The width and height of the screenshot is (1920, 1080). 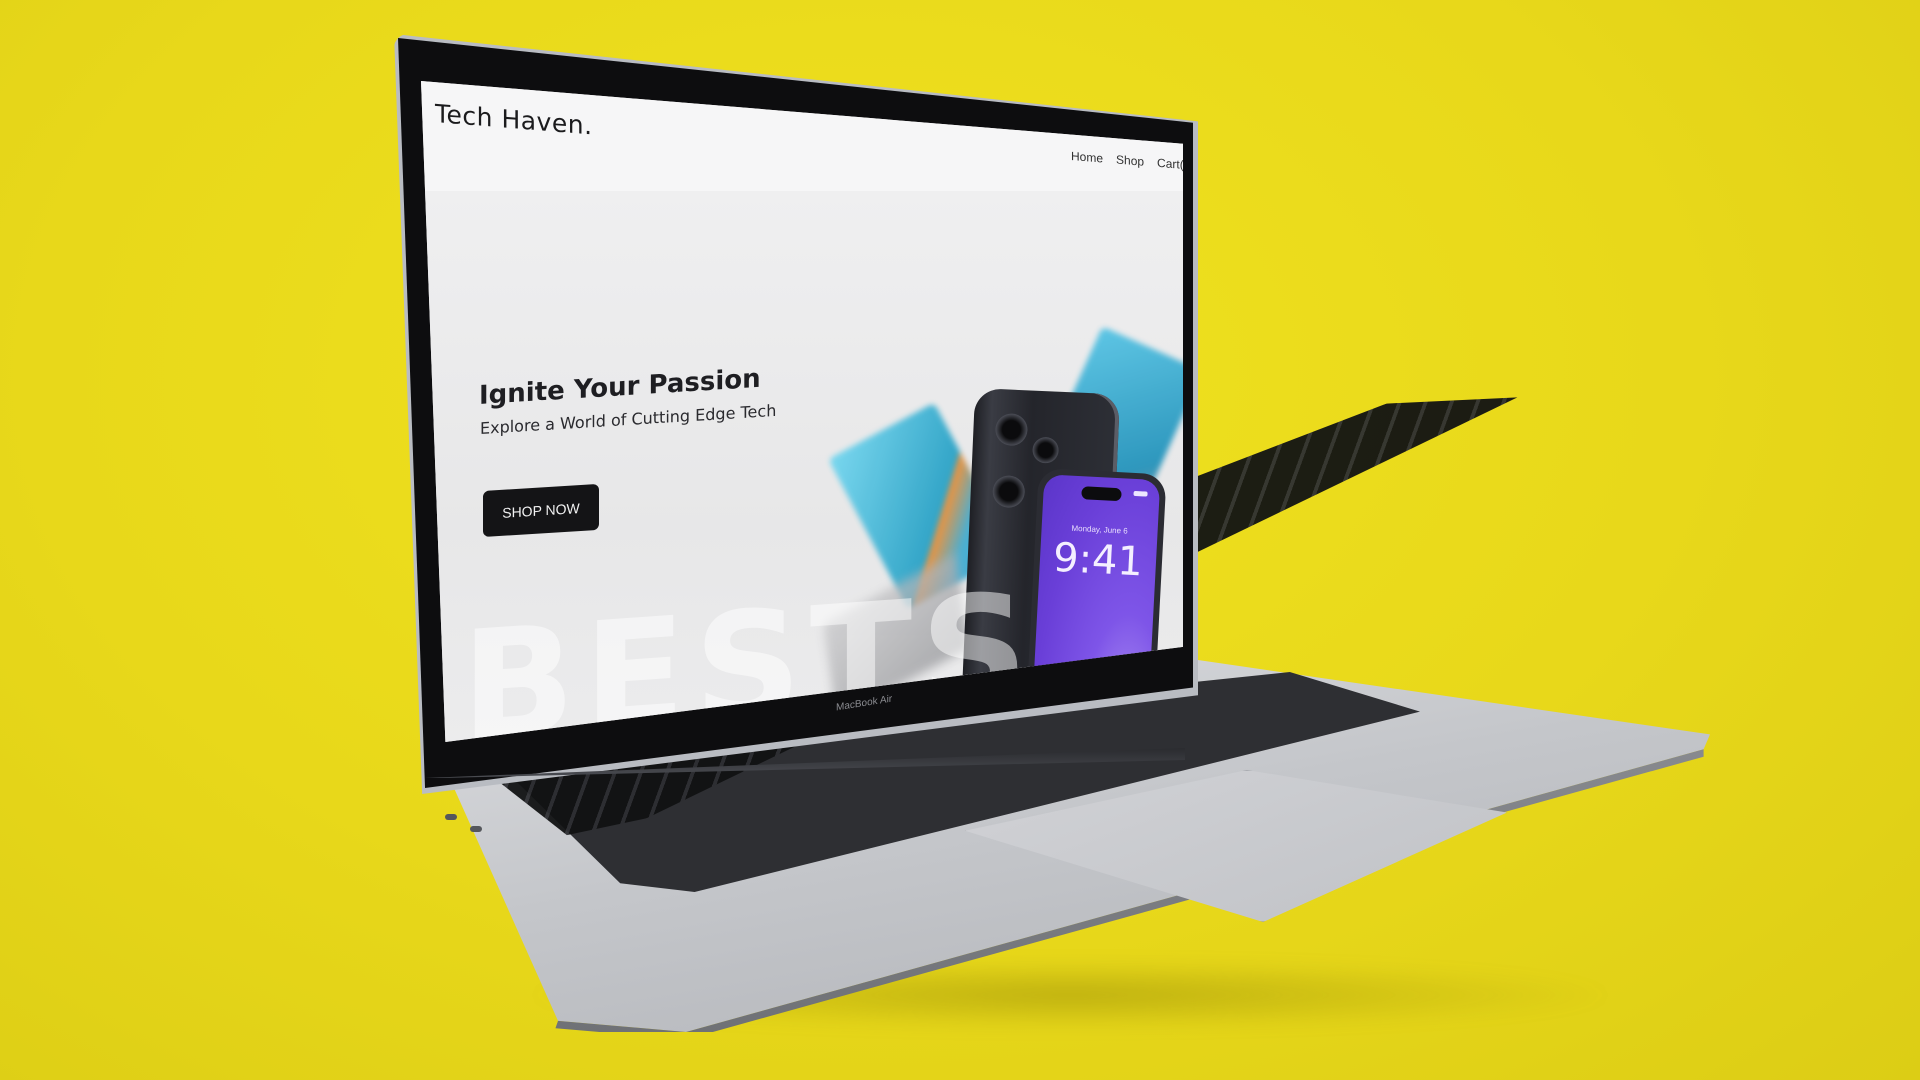 What do you see at coordinates (1140, 493) in the screenshot?
I see `battery-icon` at bounding box center [1140, 493].